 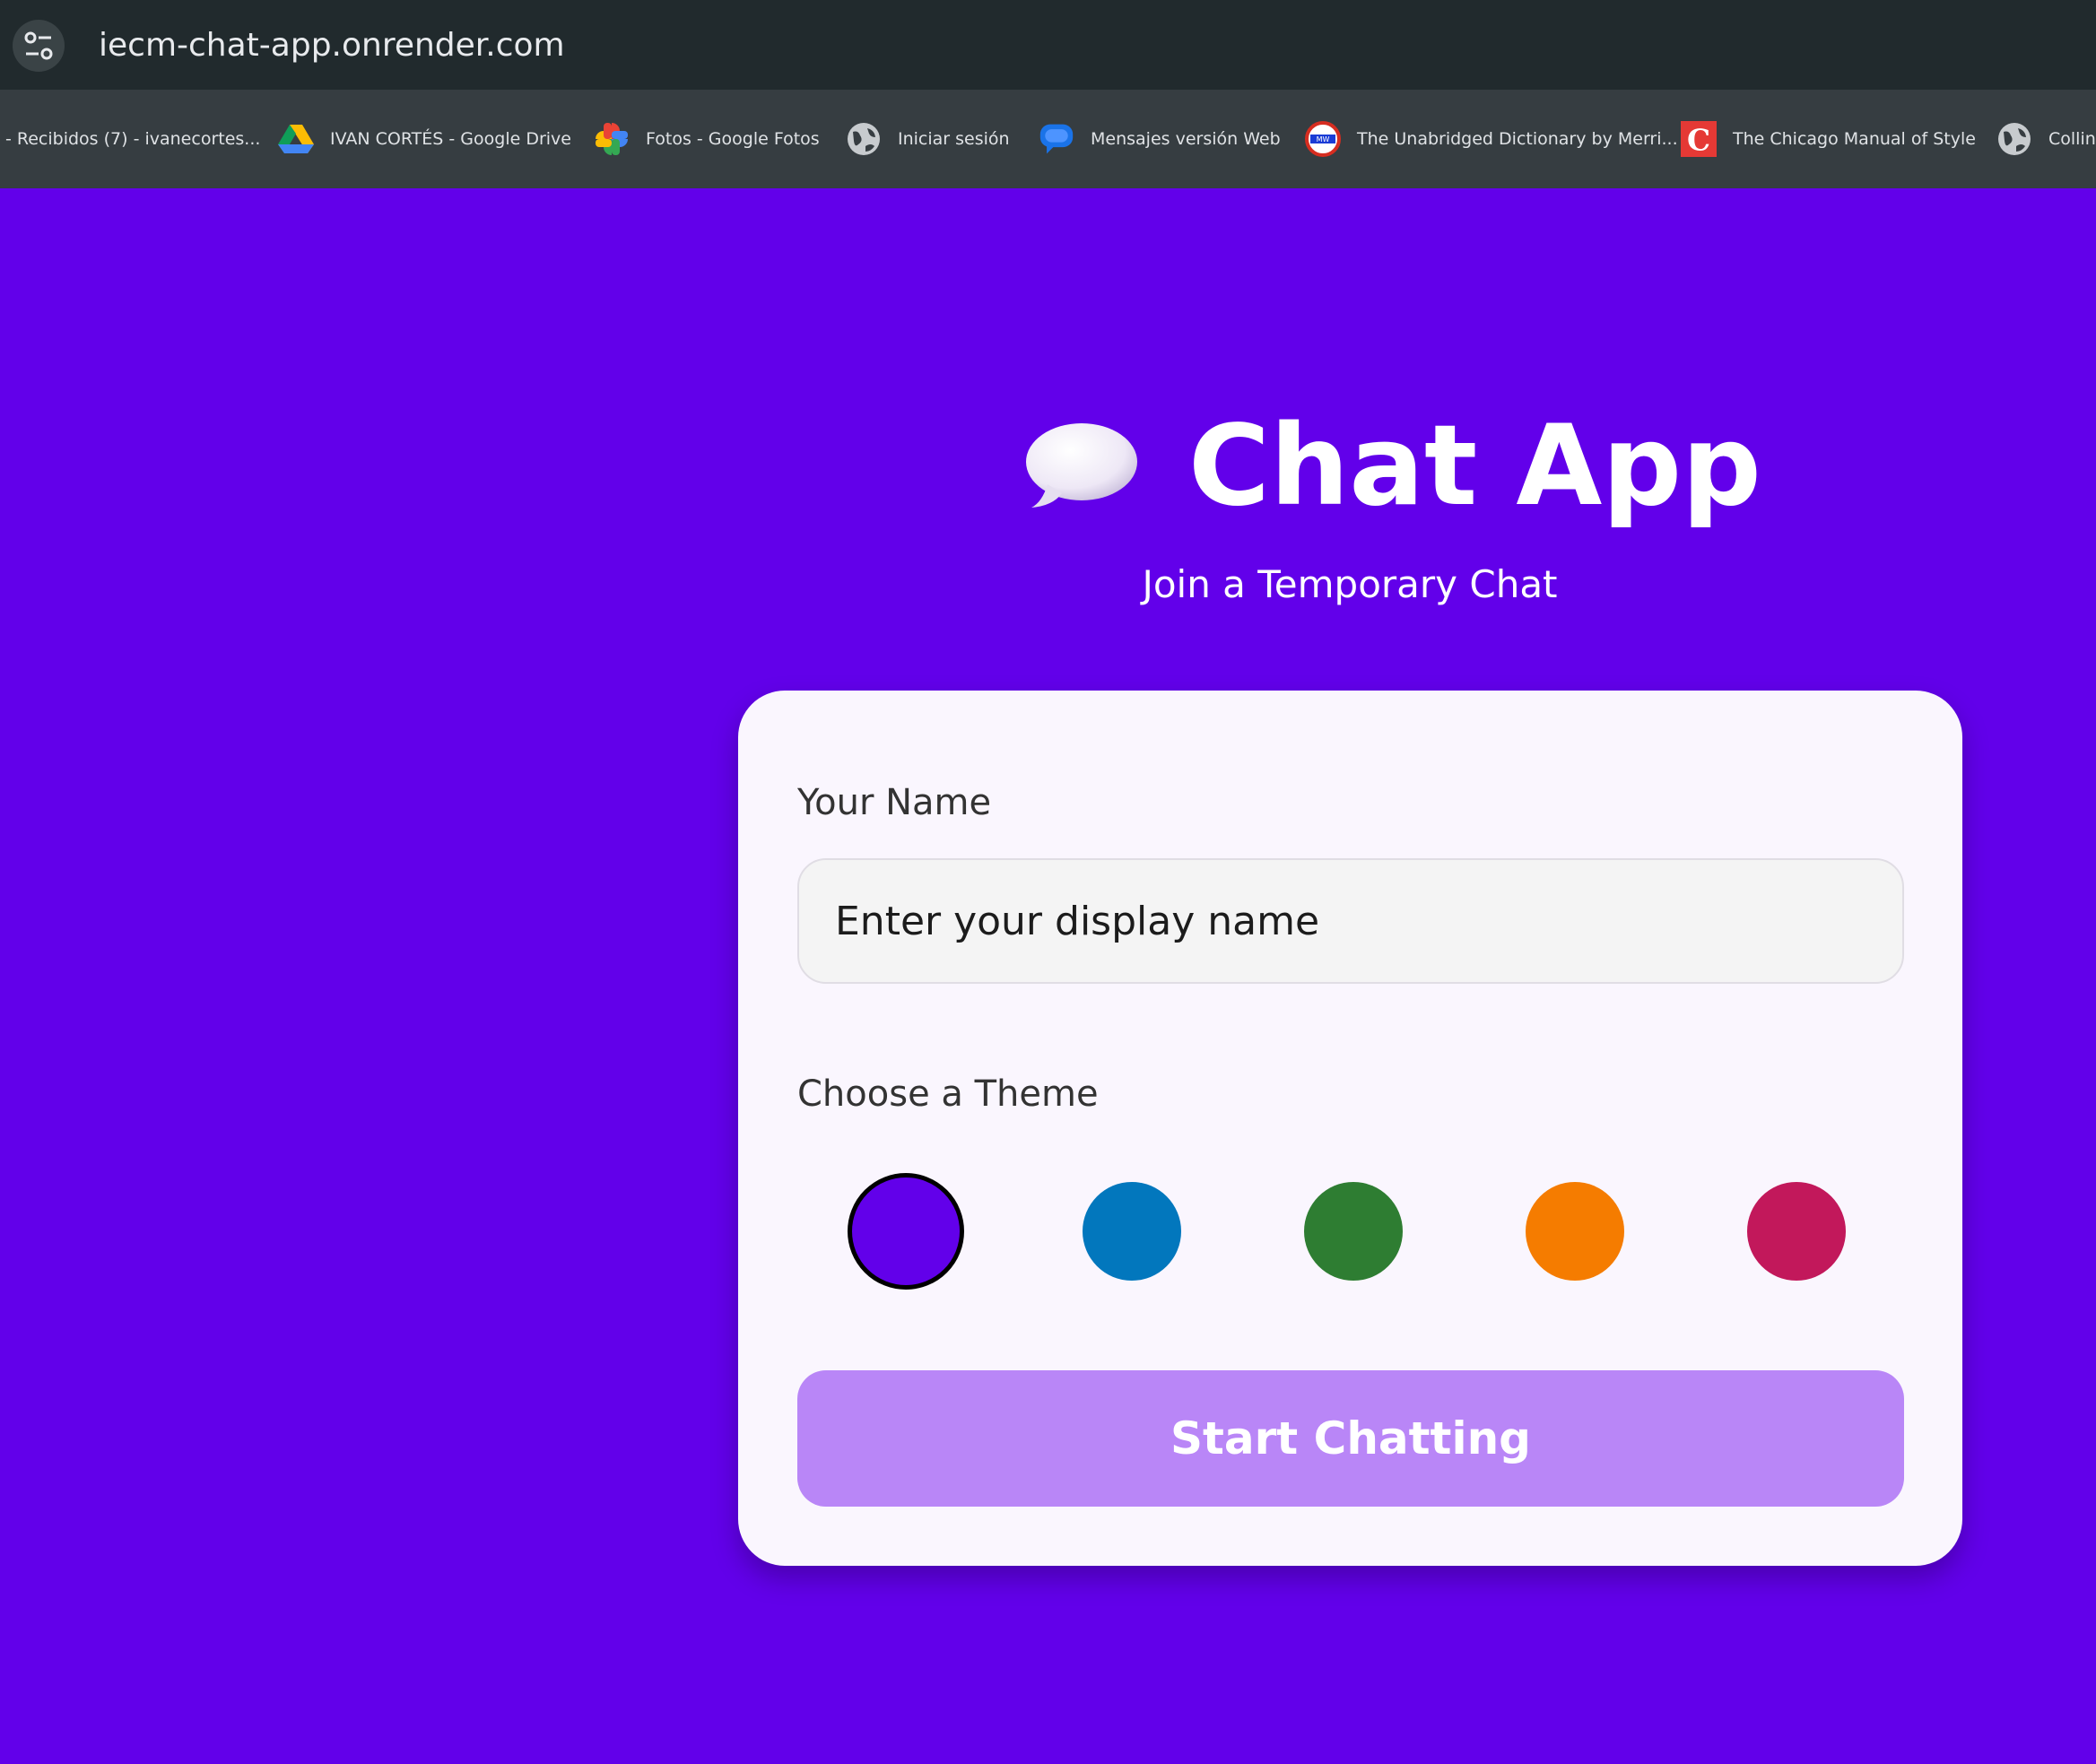 I want to click on bookmark-label: IVAN CORTÉS - Google Drive, so click(x=450, y=139).